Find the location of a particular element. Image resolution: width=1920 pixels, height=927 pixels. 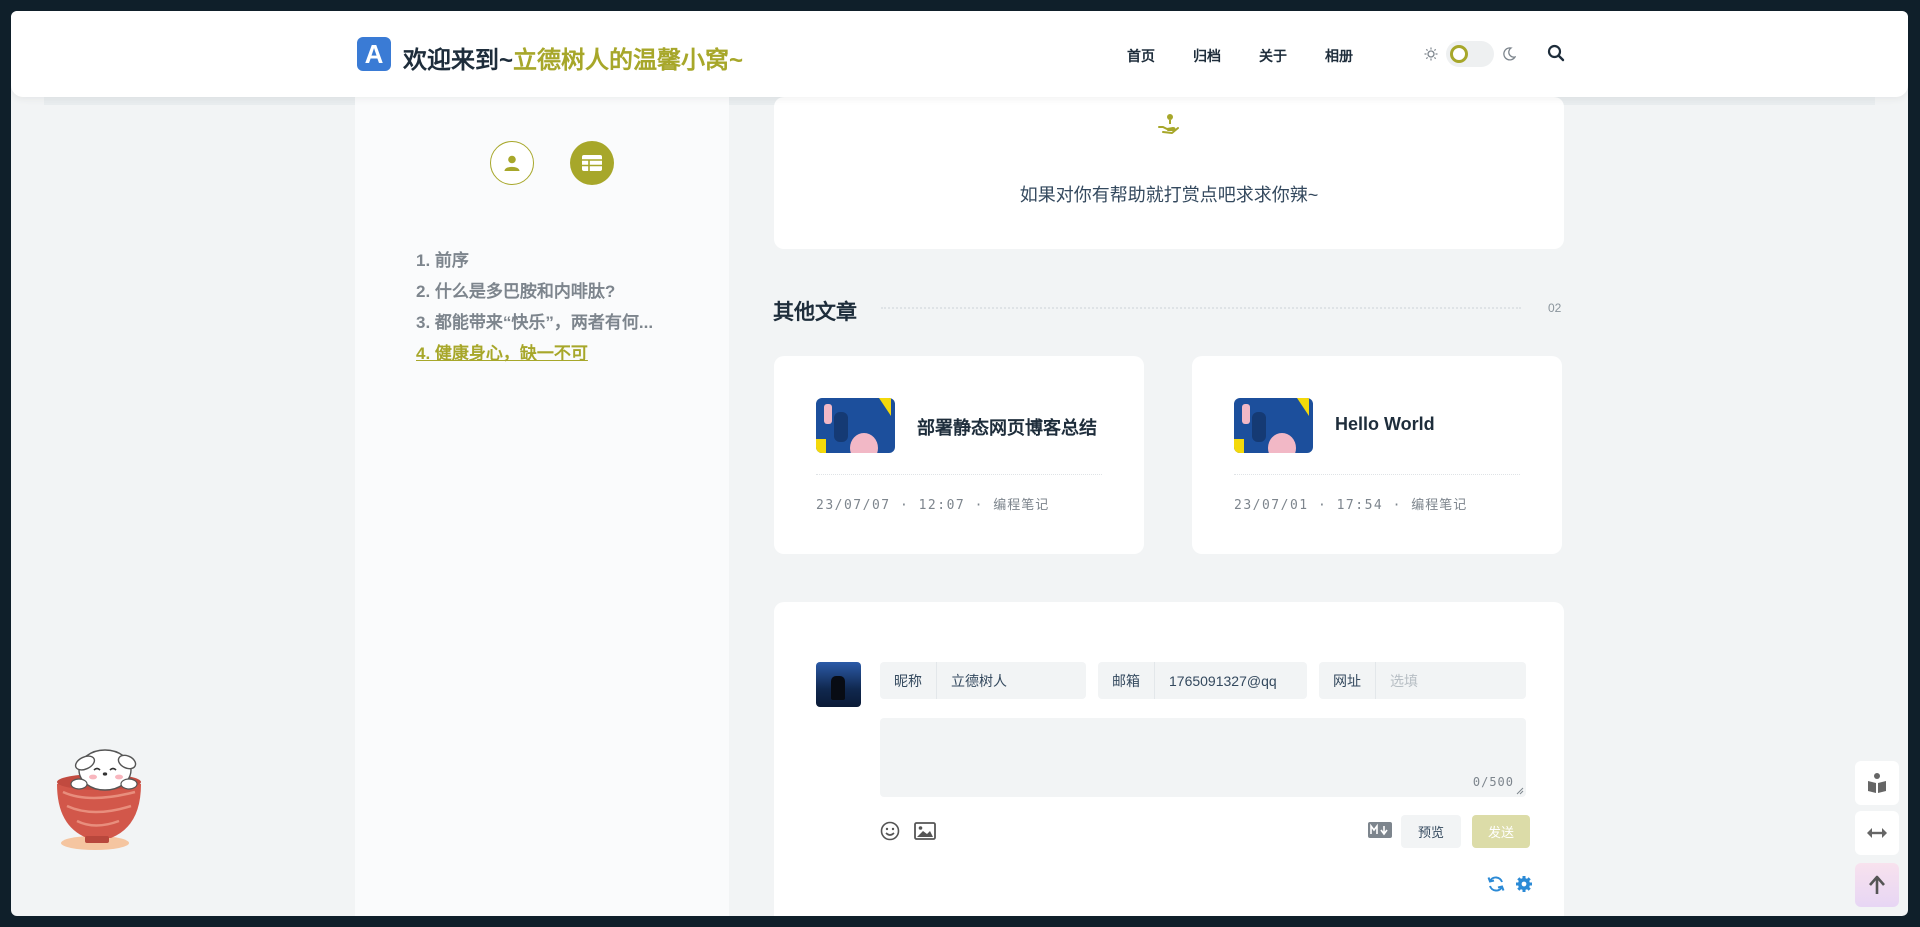

email-input: 1765091327@qq is located at coordinates (1223, 681).